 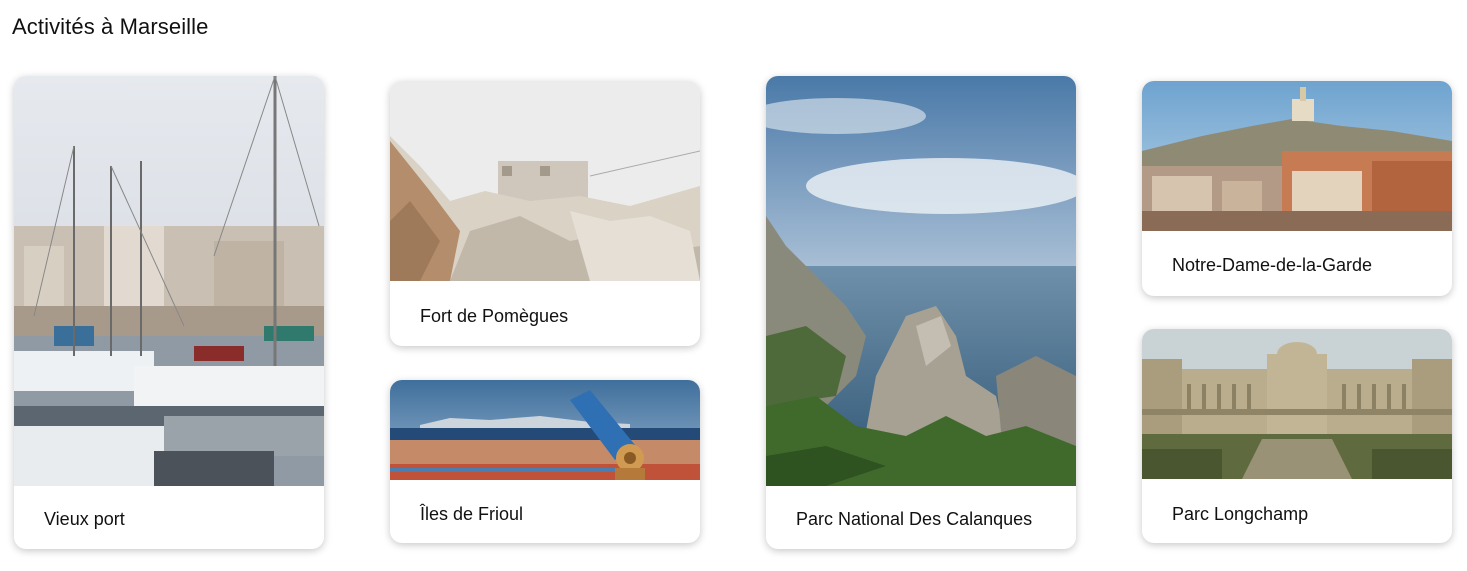 What do you see at coordinates (545, 181) in the screenshot?
I see `fort-de-pomegues-photo` at bounding box center [545, 181].